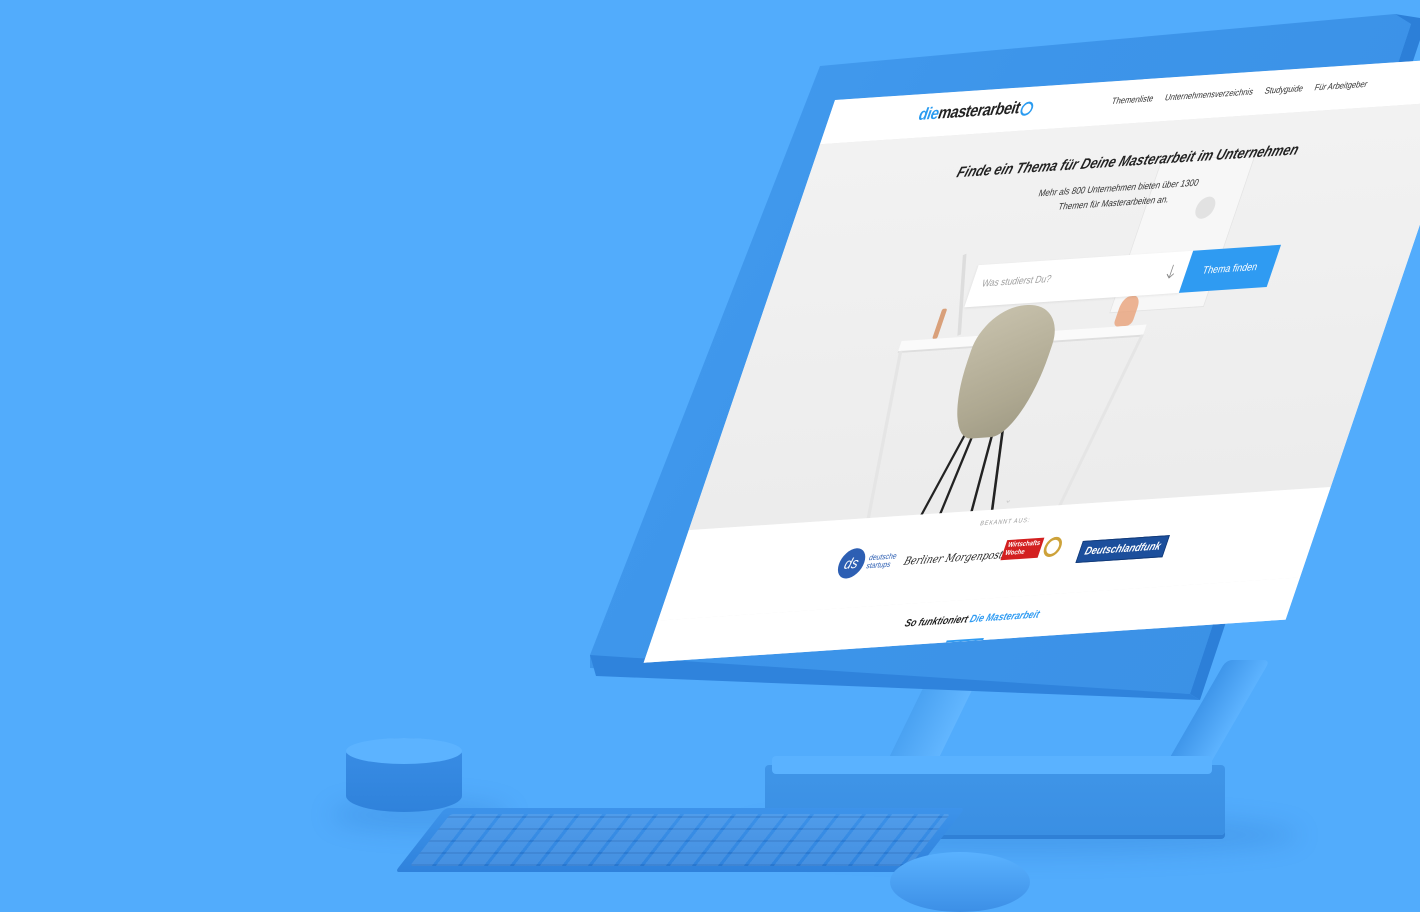 The width and height of the screenshot is (1420, 912). I want to click on nav-item-fuer-arbeitgeber: Für Arbeitgeber, so click(1341, 86).